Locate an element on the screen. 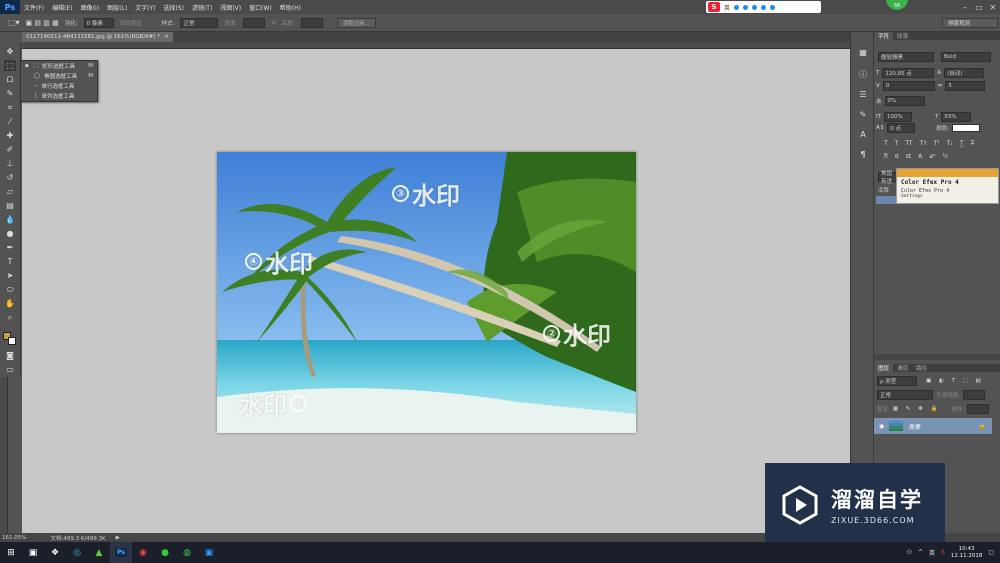 The height and width of the screenshot is (563, 1000). antialias-checkbox: 消除锯齿 is located at coordinates (131, 23).